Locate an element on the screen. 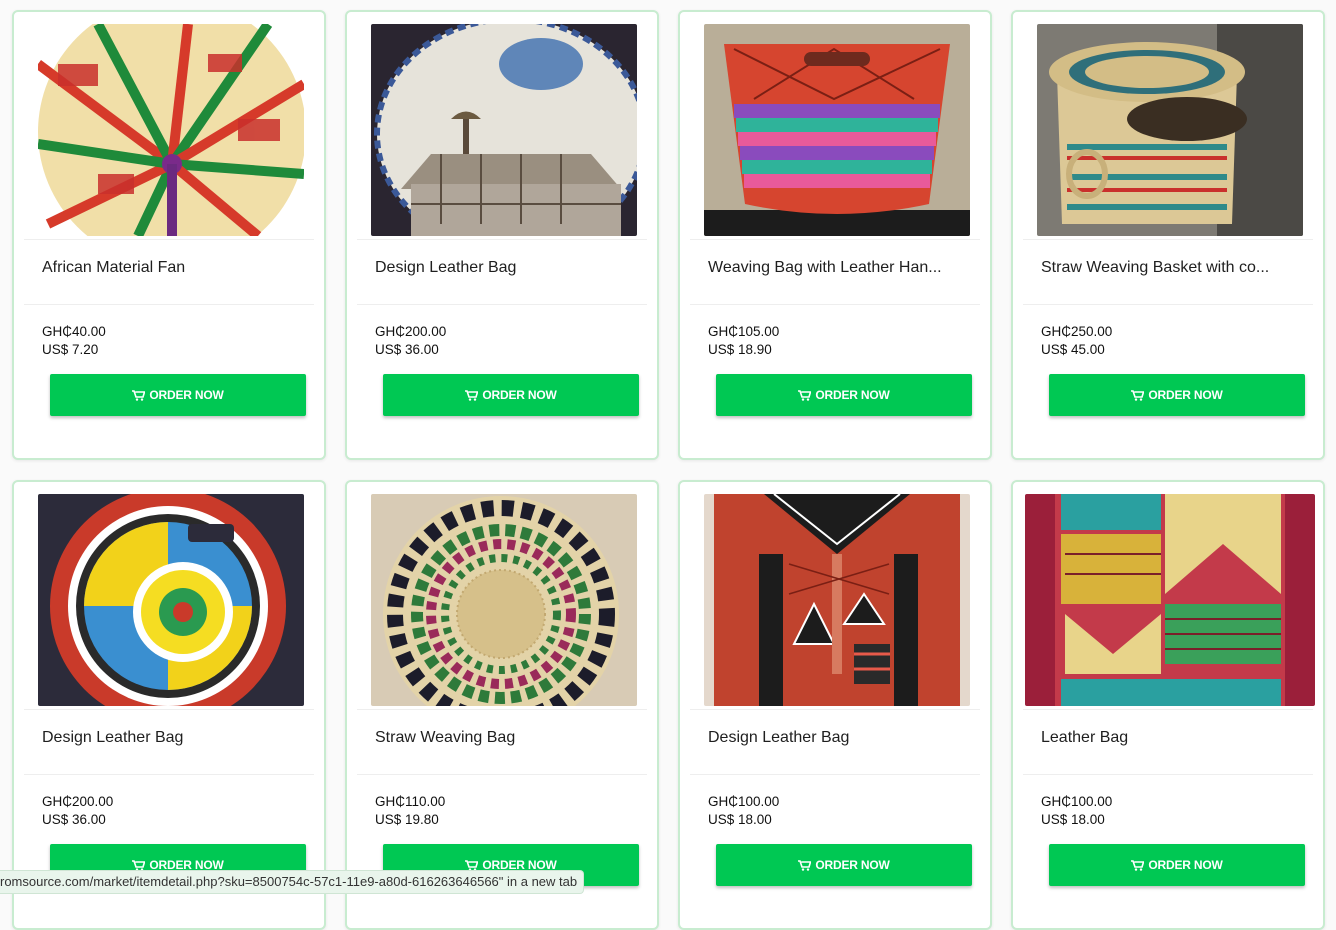 Image resolution: width=1336 pixels, height=930 pixels. product-prices: GH₵40.00 US$ 7.20 is located at coordinates (74, 341).